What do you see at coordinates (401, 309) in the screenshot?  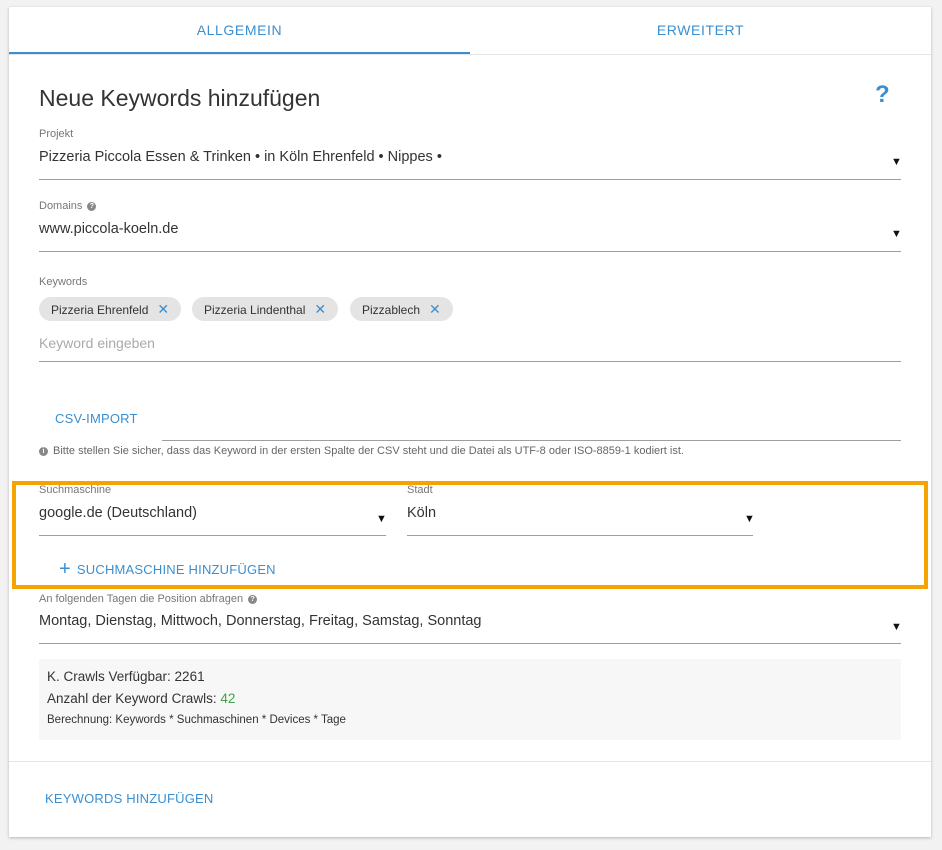 I see `keyword-chip: Pizzablech ✕` at bounding box center [401, 309].